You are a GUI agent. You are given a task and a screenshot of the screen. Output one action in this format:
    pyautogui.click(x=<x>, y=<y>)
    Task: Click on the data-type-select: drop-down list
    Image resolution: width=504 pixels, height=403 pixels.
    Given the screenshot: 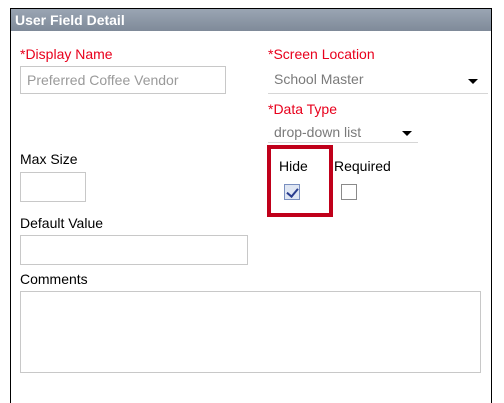 What is the action you would take?
    pyautogui.click(x=343, y=132)
    